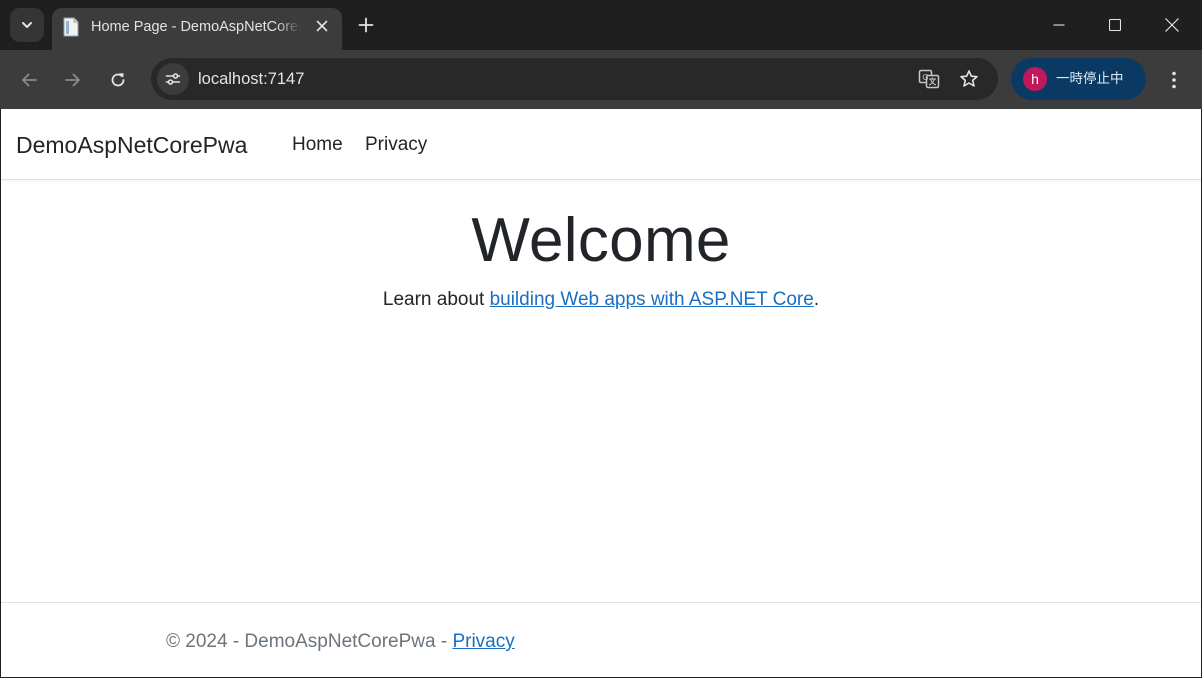 This screenshot has height=678, width=1202. What do you see at coordinates (1090, 78) in the screenshot?
I see `profile-status: 一時停止中` at bounding box center [1090, 78].